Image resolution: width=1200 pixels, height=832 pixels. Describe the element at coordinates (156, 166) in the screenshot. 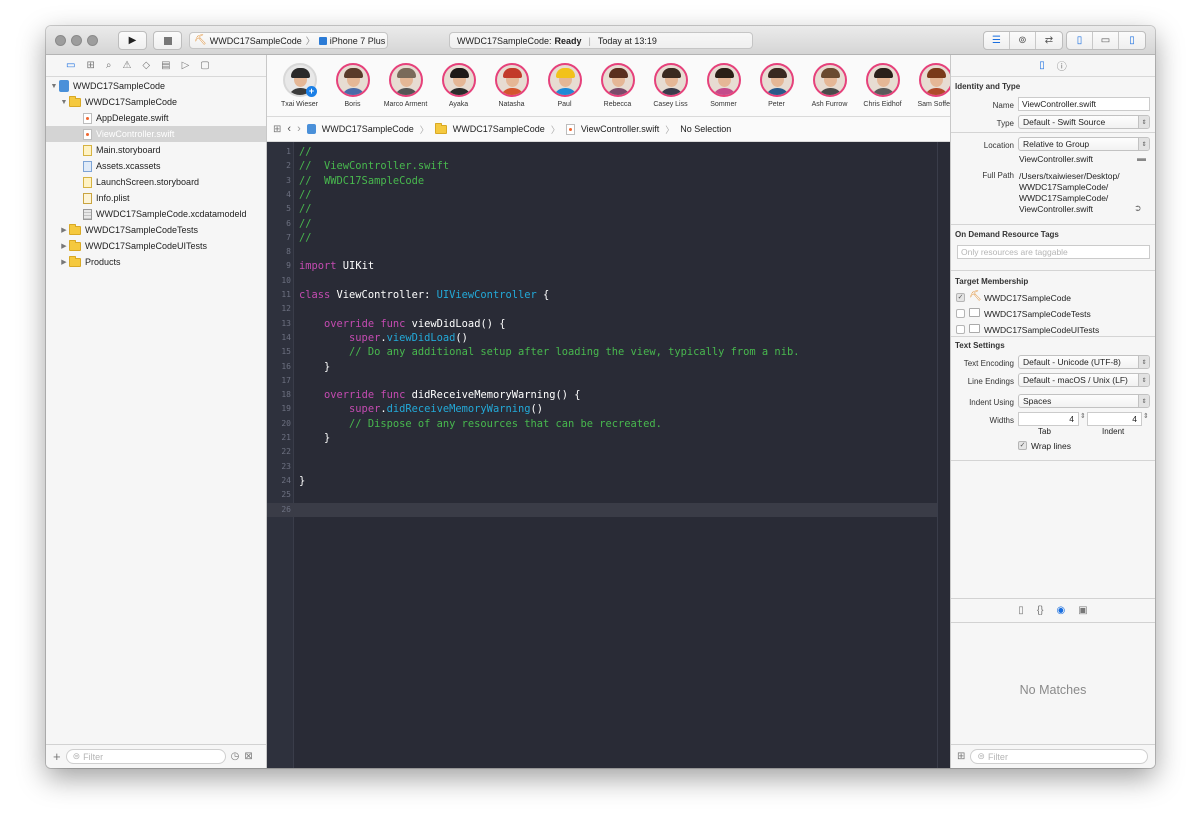

I see `tree-row-file: Assets.xcassets` at that location.